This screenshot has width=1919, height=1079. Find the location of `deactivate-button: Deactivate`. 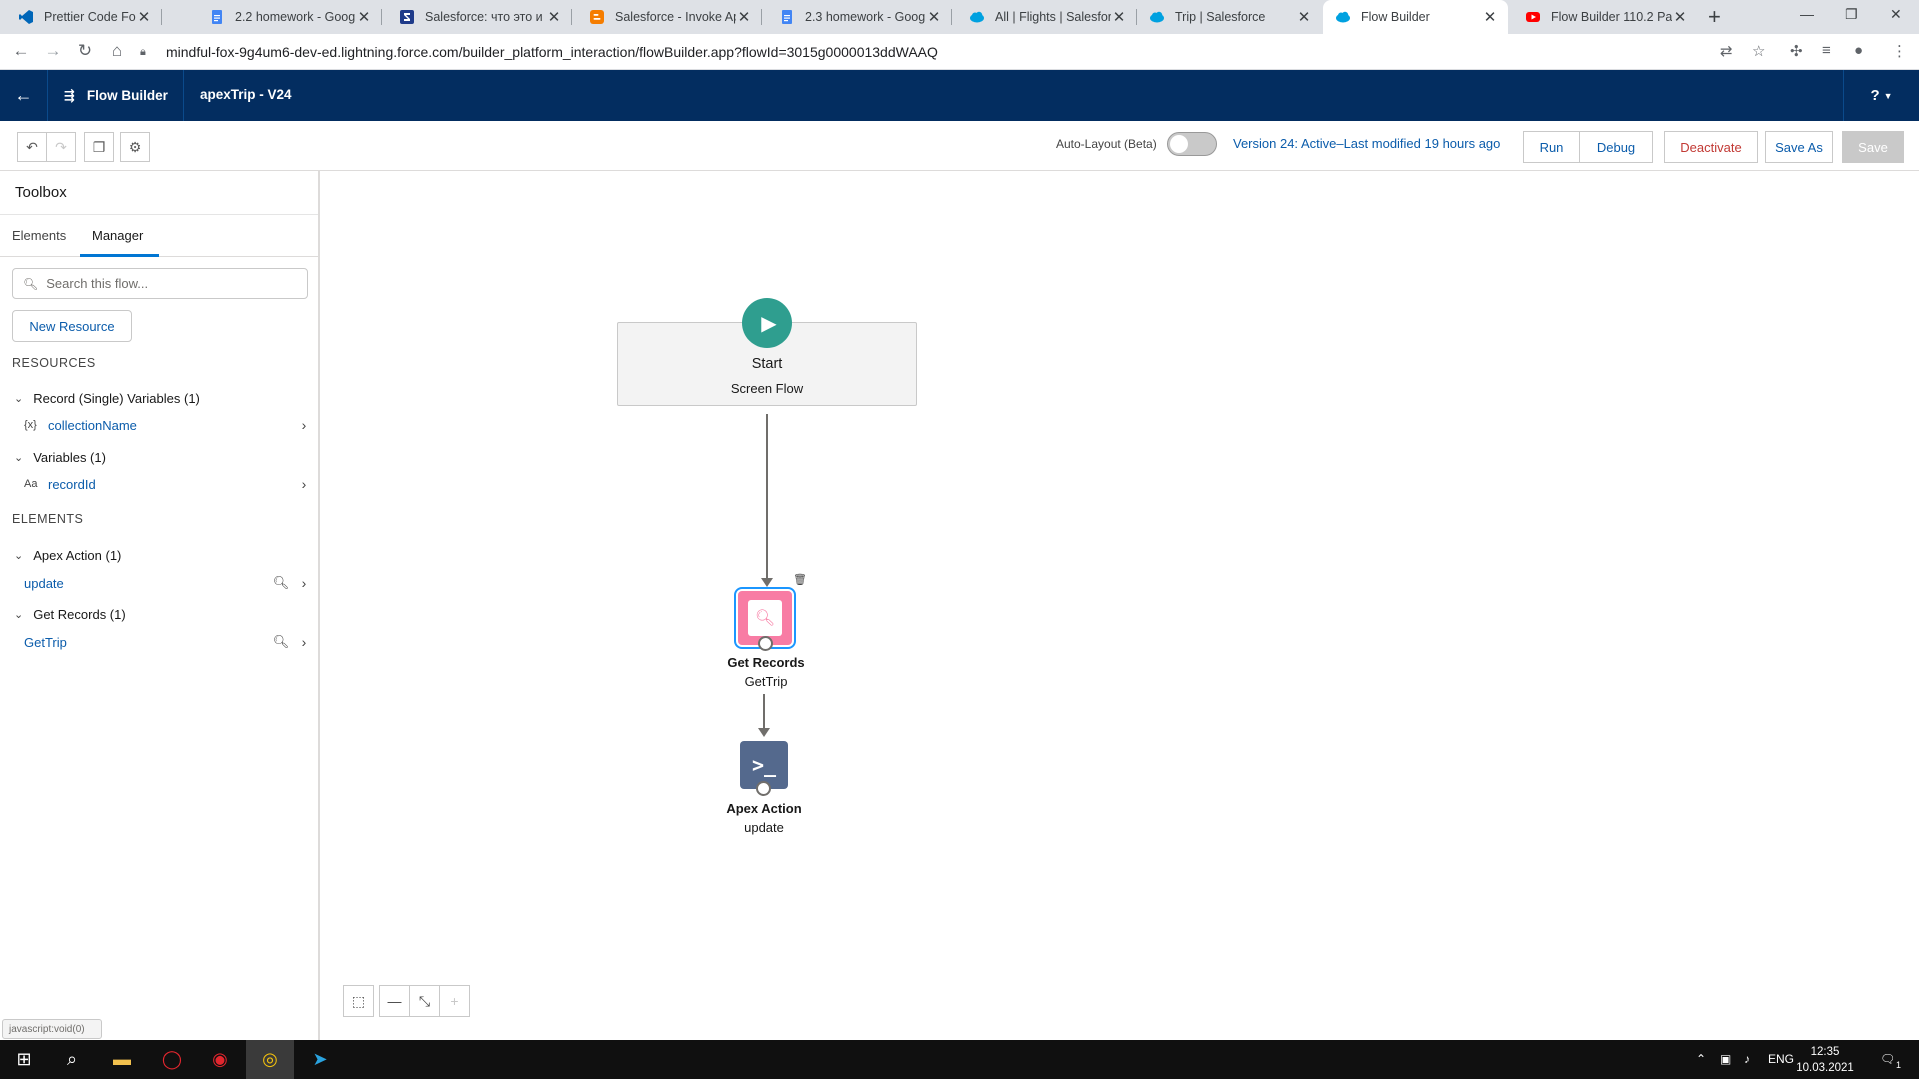

deactivate-button: Deactivate is located at coordinates (1711, 147).